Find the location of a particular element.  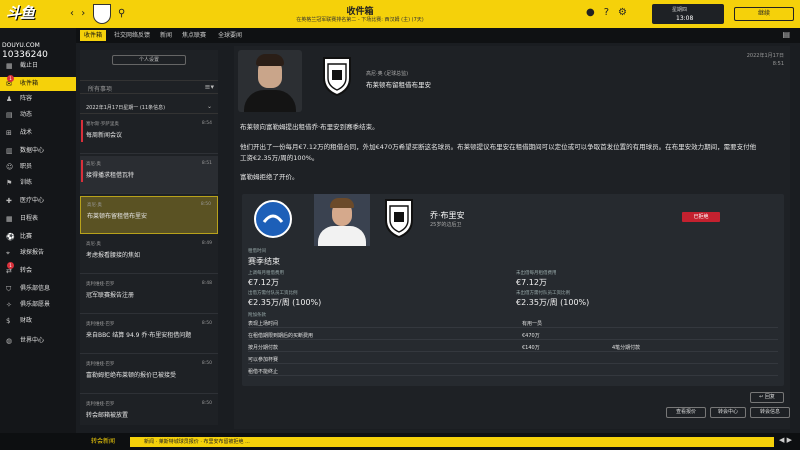

sort-icon: ≡▾ is located at coordinates (209, 87).